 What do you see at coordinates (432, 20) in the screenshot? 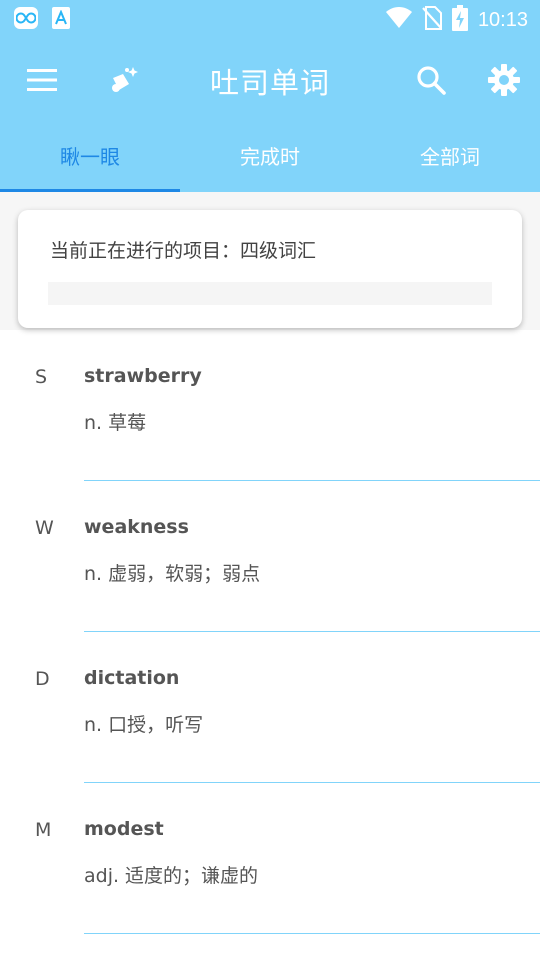
I see `no-sim-icon` at bounding box center [432, 20].